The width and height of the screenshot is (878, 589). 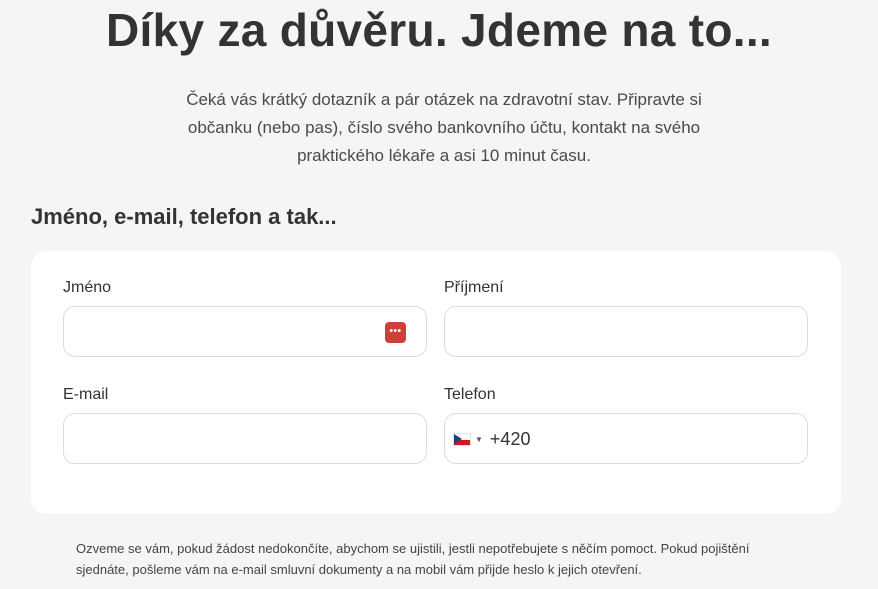 I want to click on first-name-input: •••, so click(x=245, y=331).